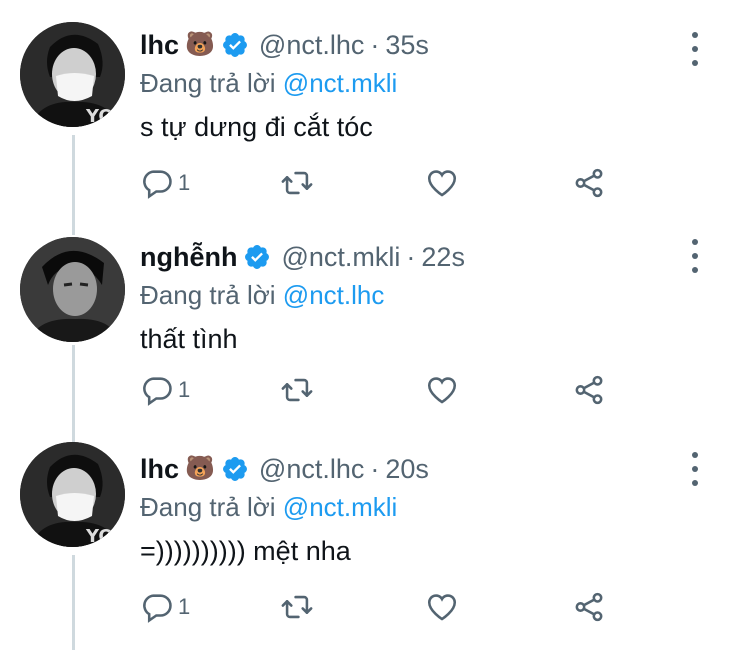 The width and height of the screenshot is (750, 650). What do you see at coordinates (407, 45) in the screenshot?
I see `timestamp: 35s` at bounding box center [407, 45].